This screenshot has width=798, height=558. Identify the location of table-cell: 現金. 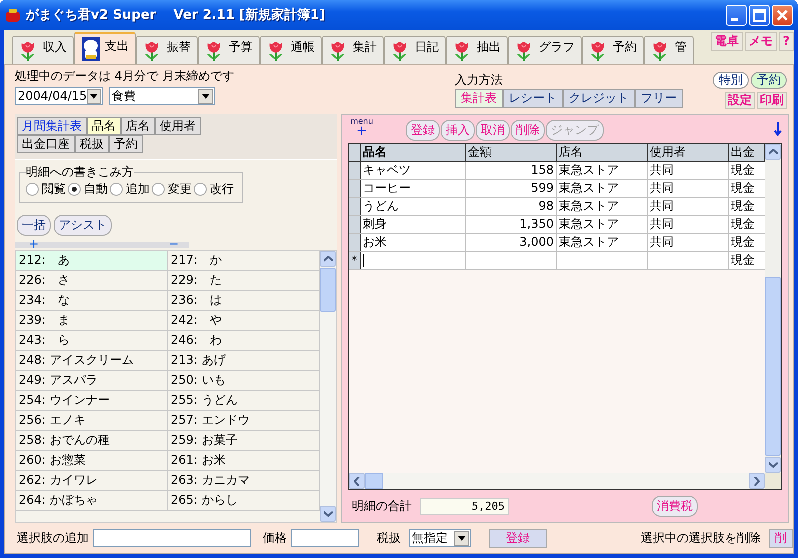
(747, 206).